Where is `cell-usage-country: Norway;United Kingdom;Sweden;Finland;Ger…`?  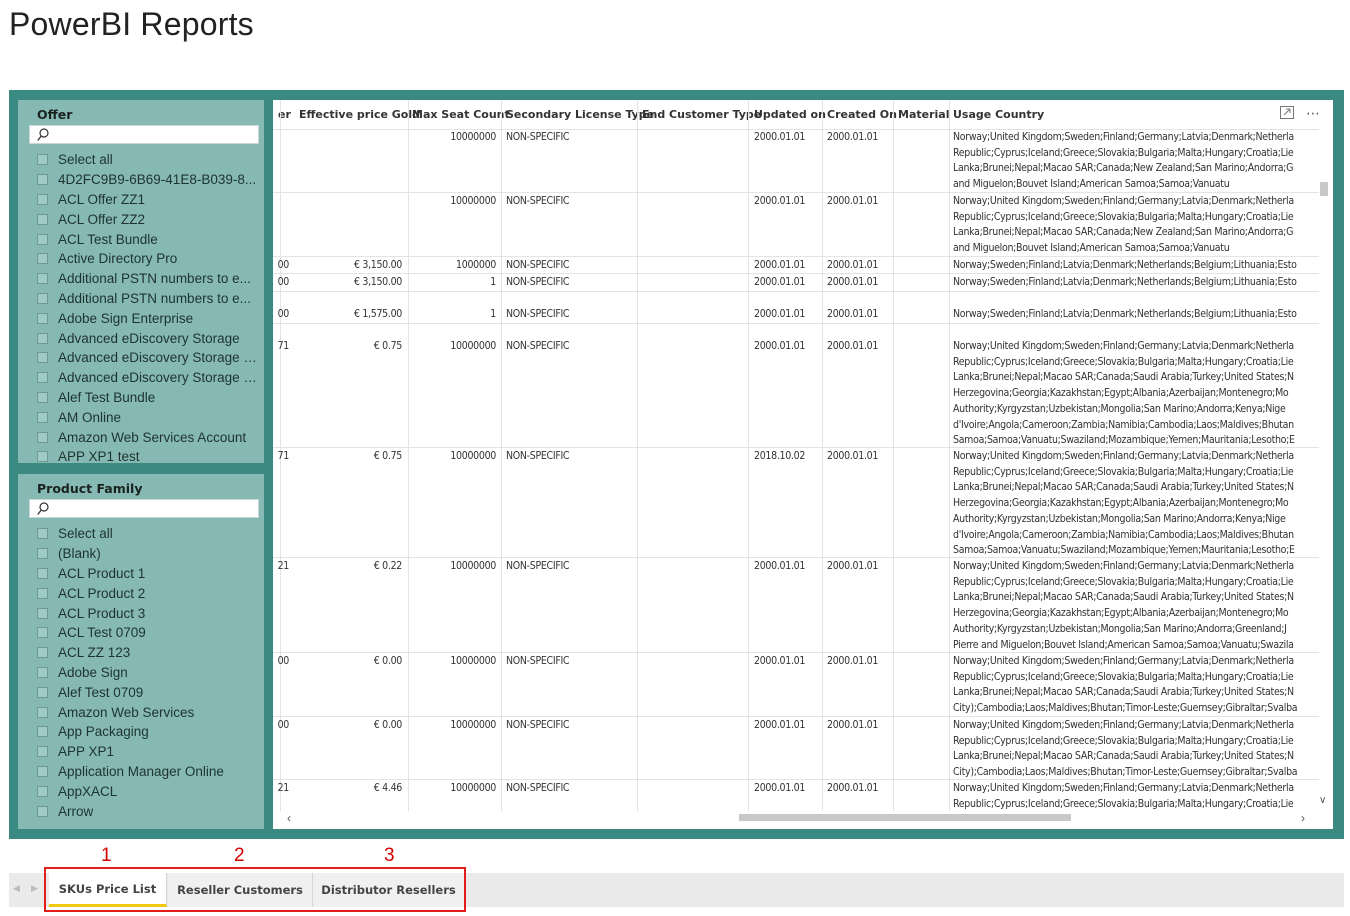
cell-usage-country: Norway;United Kingdom;Sweden;Finland;Ger… is located at coordinates (1123, 605).